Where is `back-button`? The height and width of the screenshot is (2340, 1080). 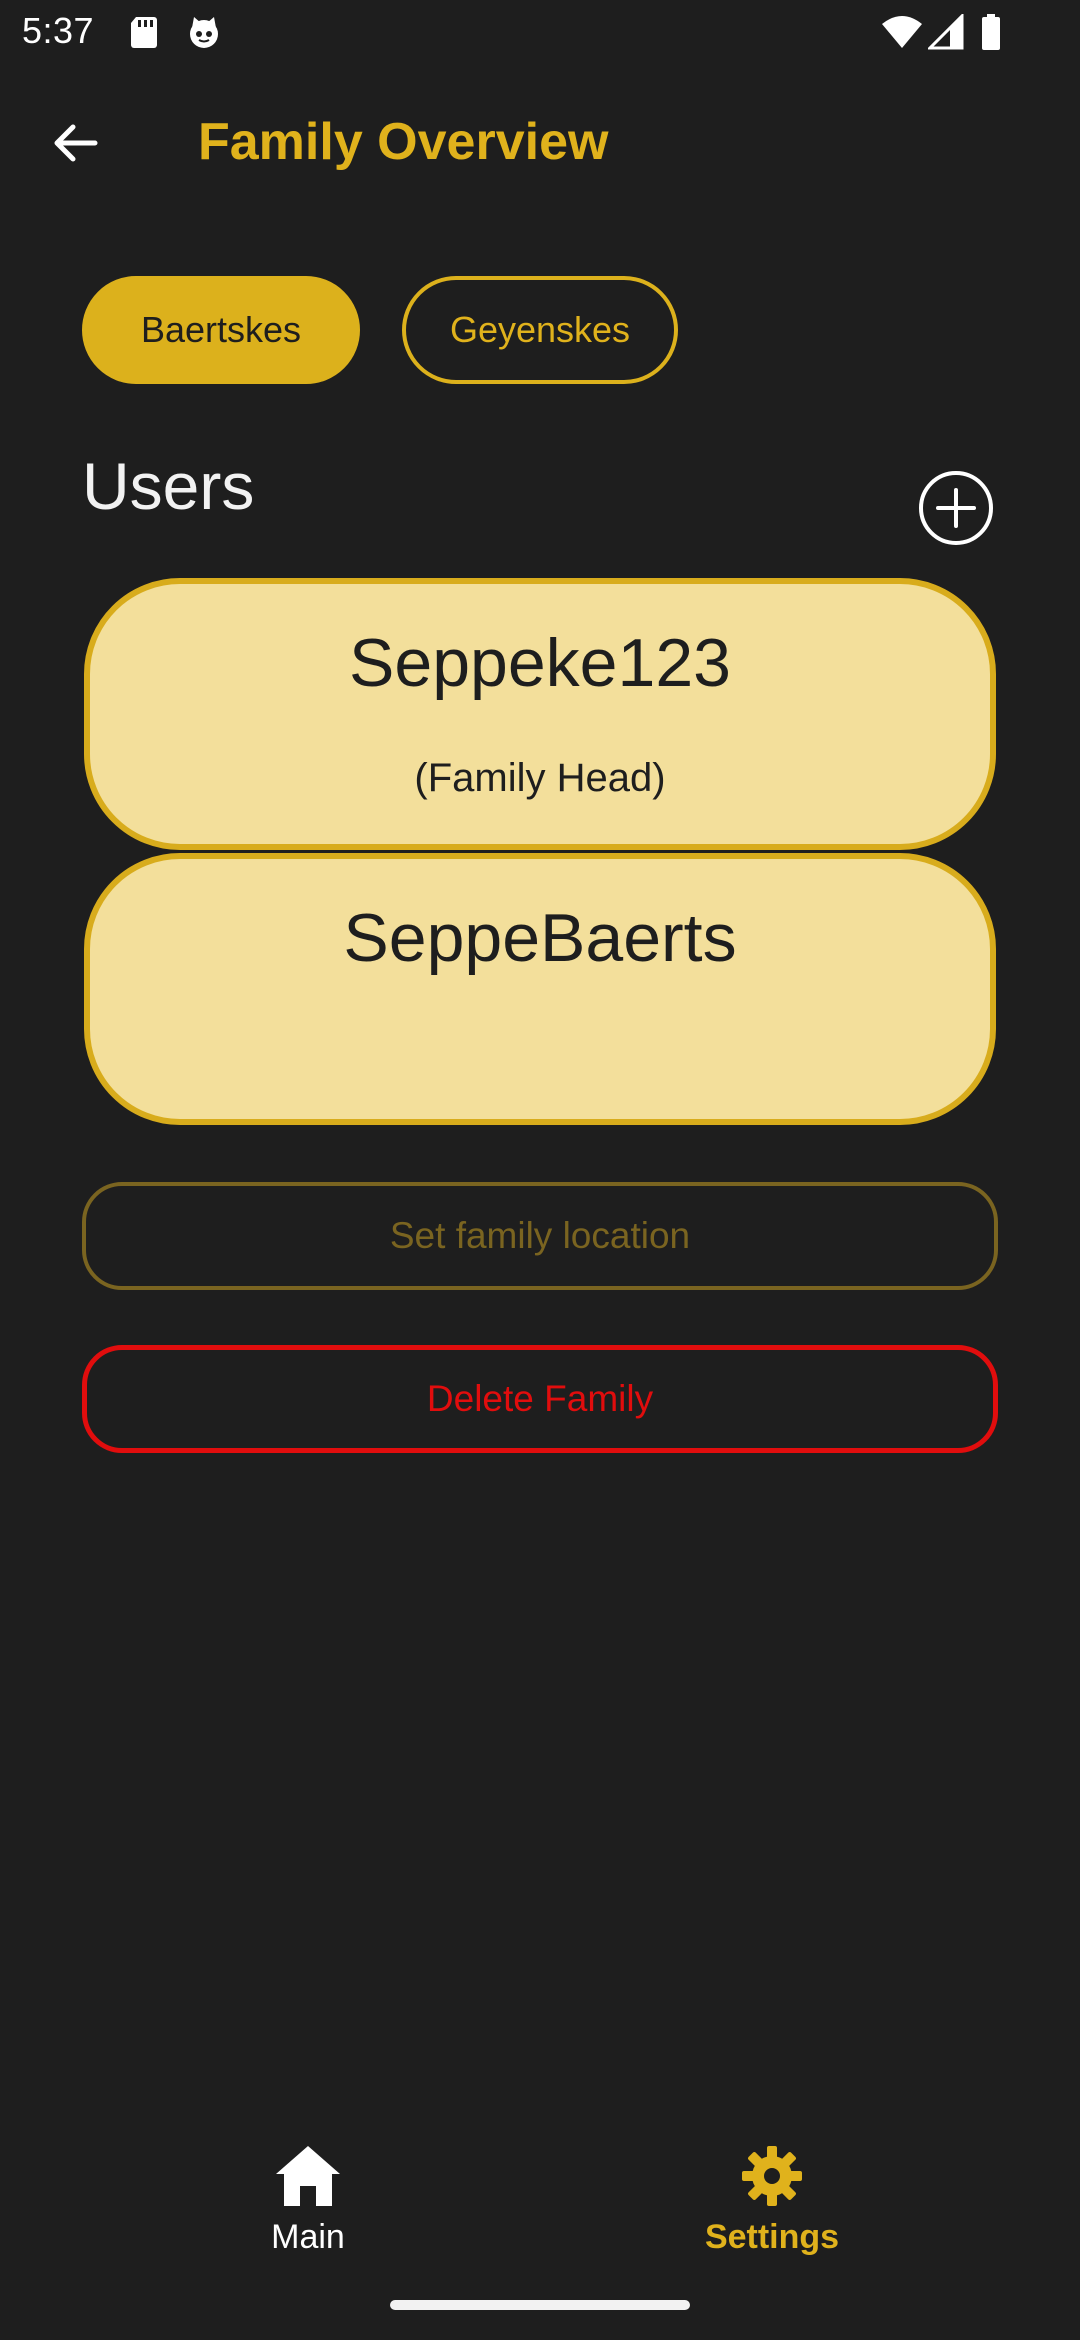 back-button is located at coordinates (75, 145).